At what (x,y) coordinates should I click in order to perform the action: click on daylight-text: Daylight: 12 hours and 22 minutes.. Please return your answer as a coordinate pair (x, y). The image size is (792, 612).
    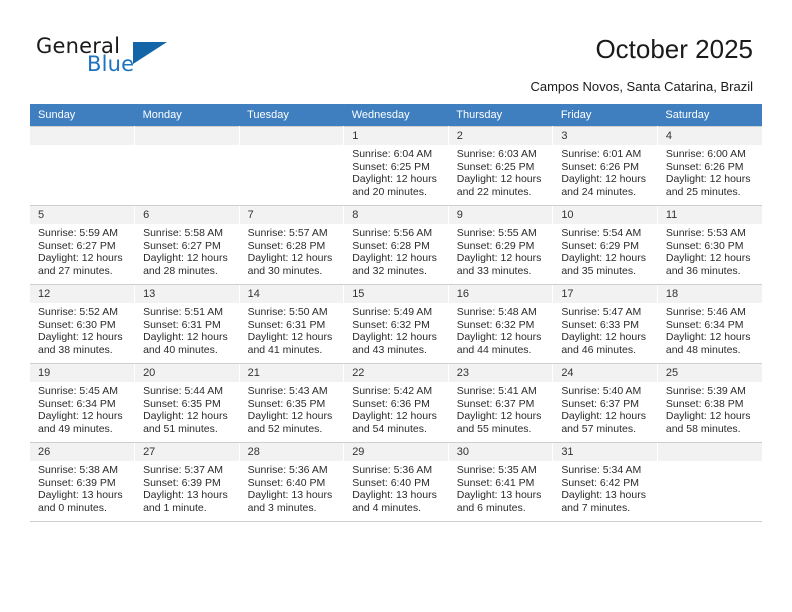
    Looking at the image, I should click on (499, 185).